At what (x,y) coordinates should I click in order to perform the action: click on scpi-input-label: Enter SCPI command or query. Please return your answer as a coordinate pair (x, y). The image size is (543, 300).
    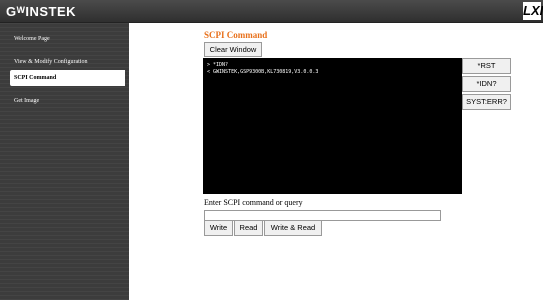
    Looking at the image, I should click on (253, 202).